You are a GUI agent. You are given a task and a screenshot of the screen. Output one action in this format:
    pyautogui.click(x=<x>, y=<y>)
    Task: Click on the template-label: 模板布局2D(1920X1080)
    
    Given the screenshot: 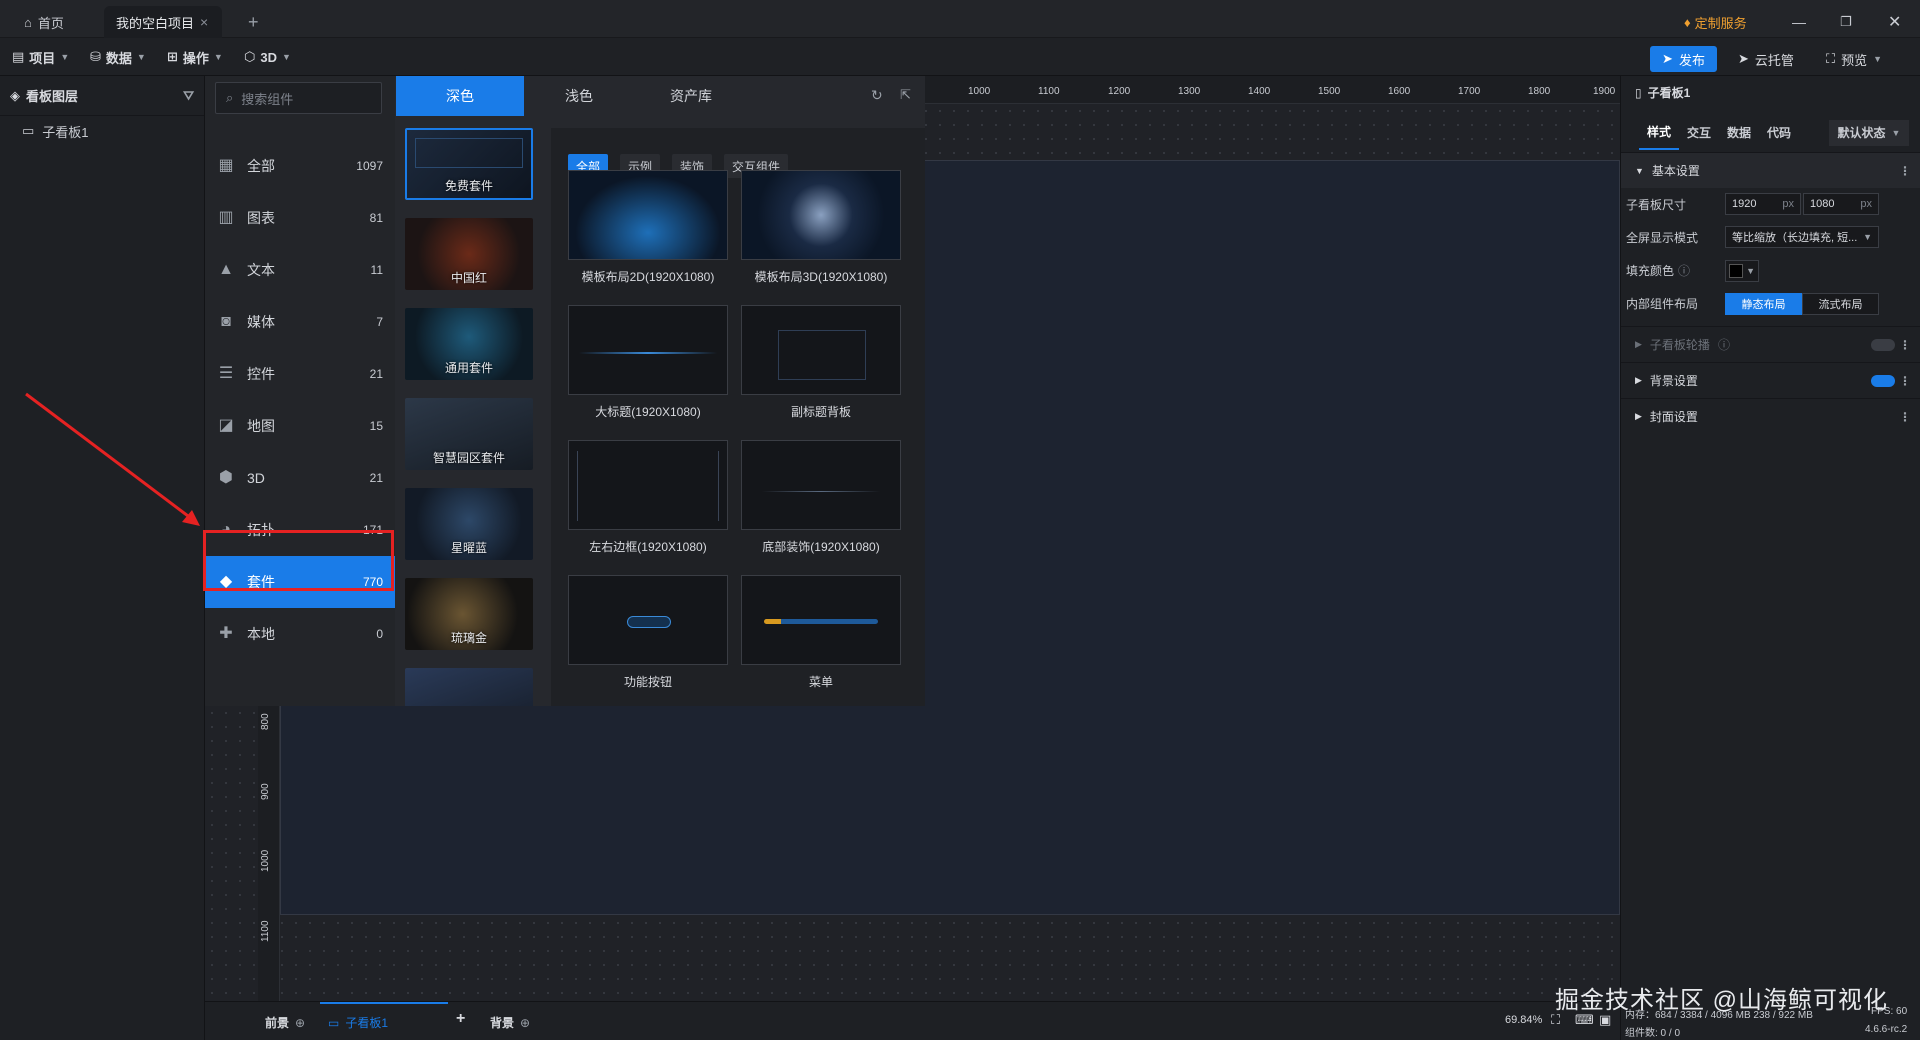 What is the action you would take?
    pyautogui.click(x=648, y=277)
    